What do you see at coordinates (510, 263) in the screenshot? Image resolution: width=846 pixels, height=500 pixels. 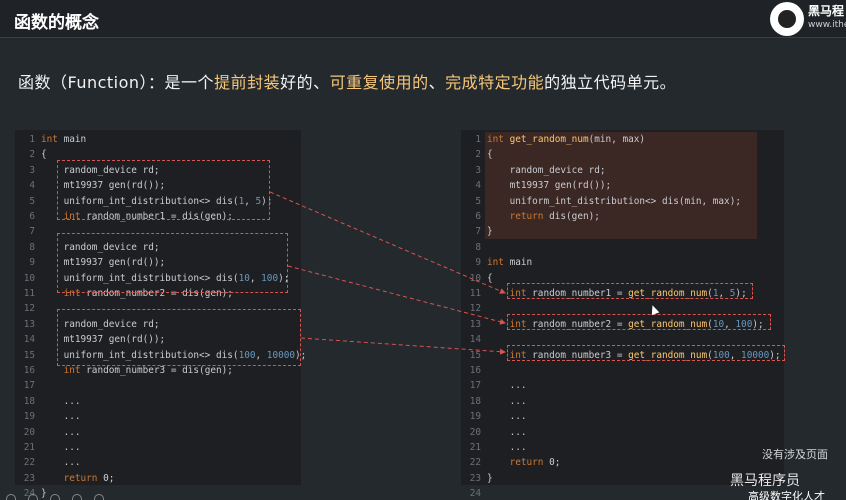 I see `code-text: int main` at bounding box center [510, 263].